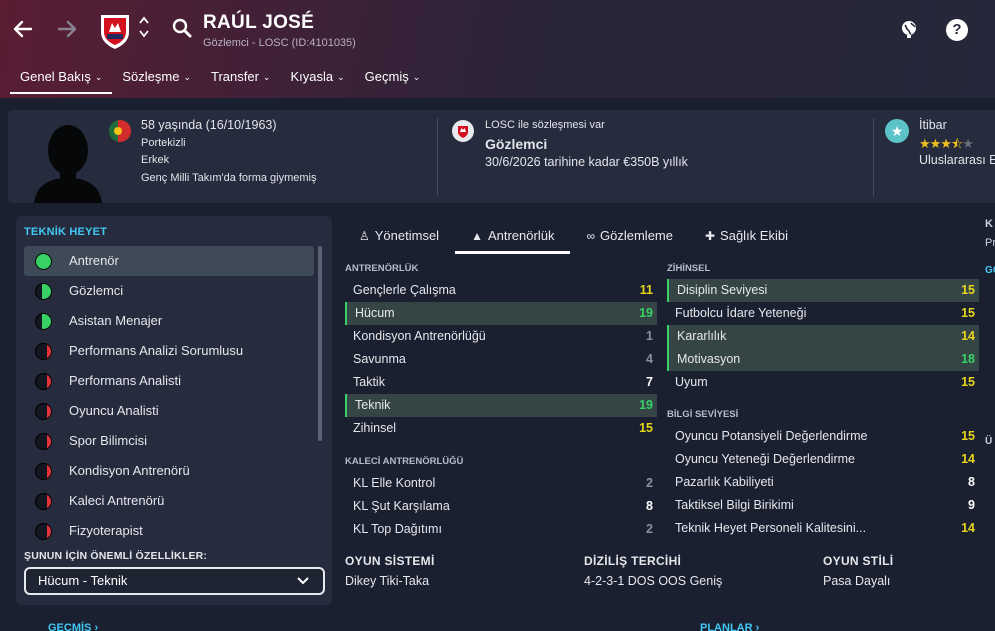 Image resolution: width=995 pixels, height=631 pixels. Describe the element at coordinates (169, 261) in the screenshot. I see `staff-item: Antrenör` at that location.